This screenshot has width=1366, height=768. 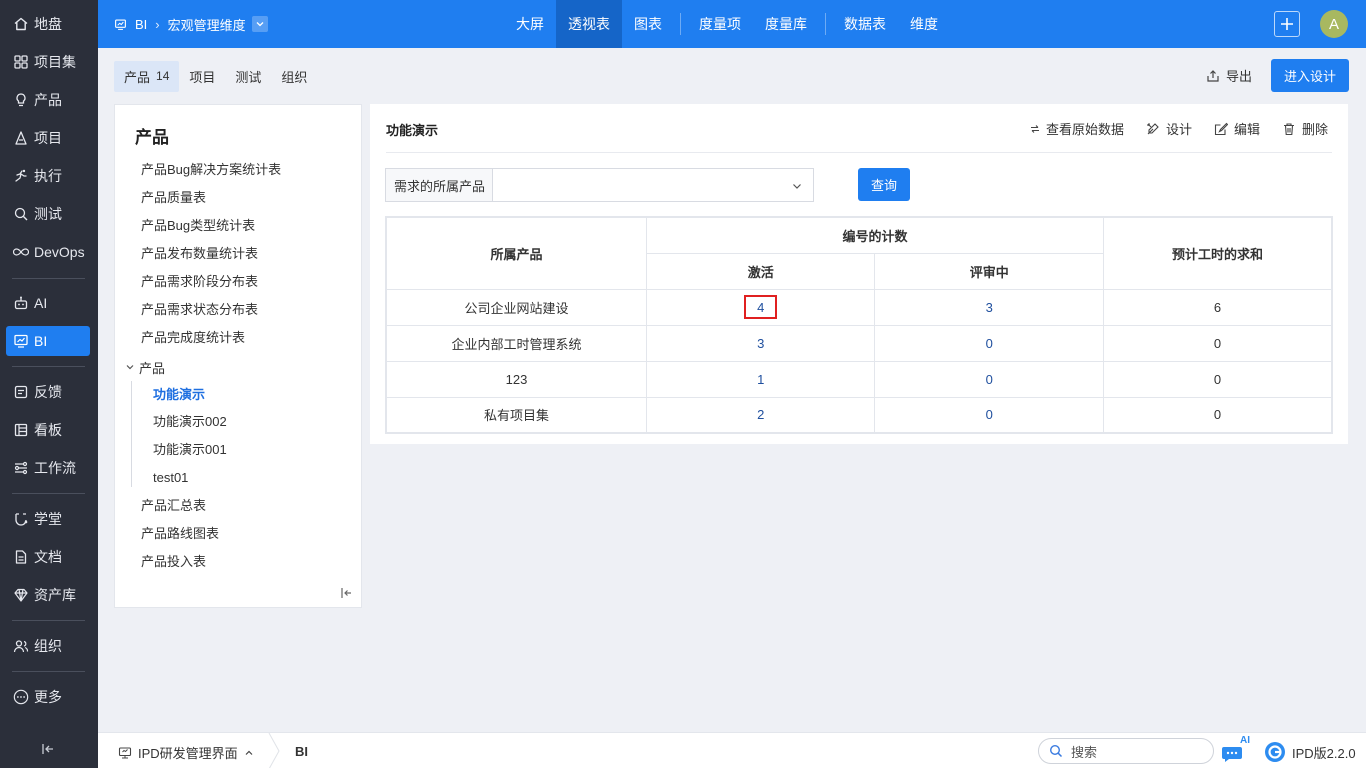 What do you see at coordinates (301, 751) in the screenshot?
I see `bottom-breadcrumb: BI` at bounding box center [301, 751].